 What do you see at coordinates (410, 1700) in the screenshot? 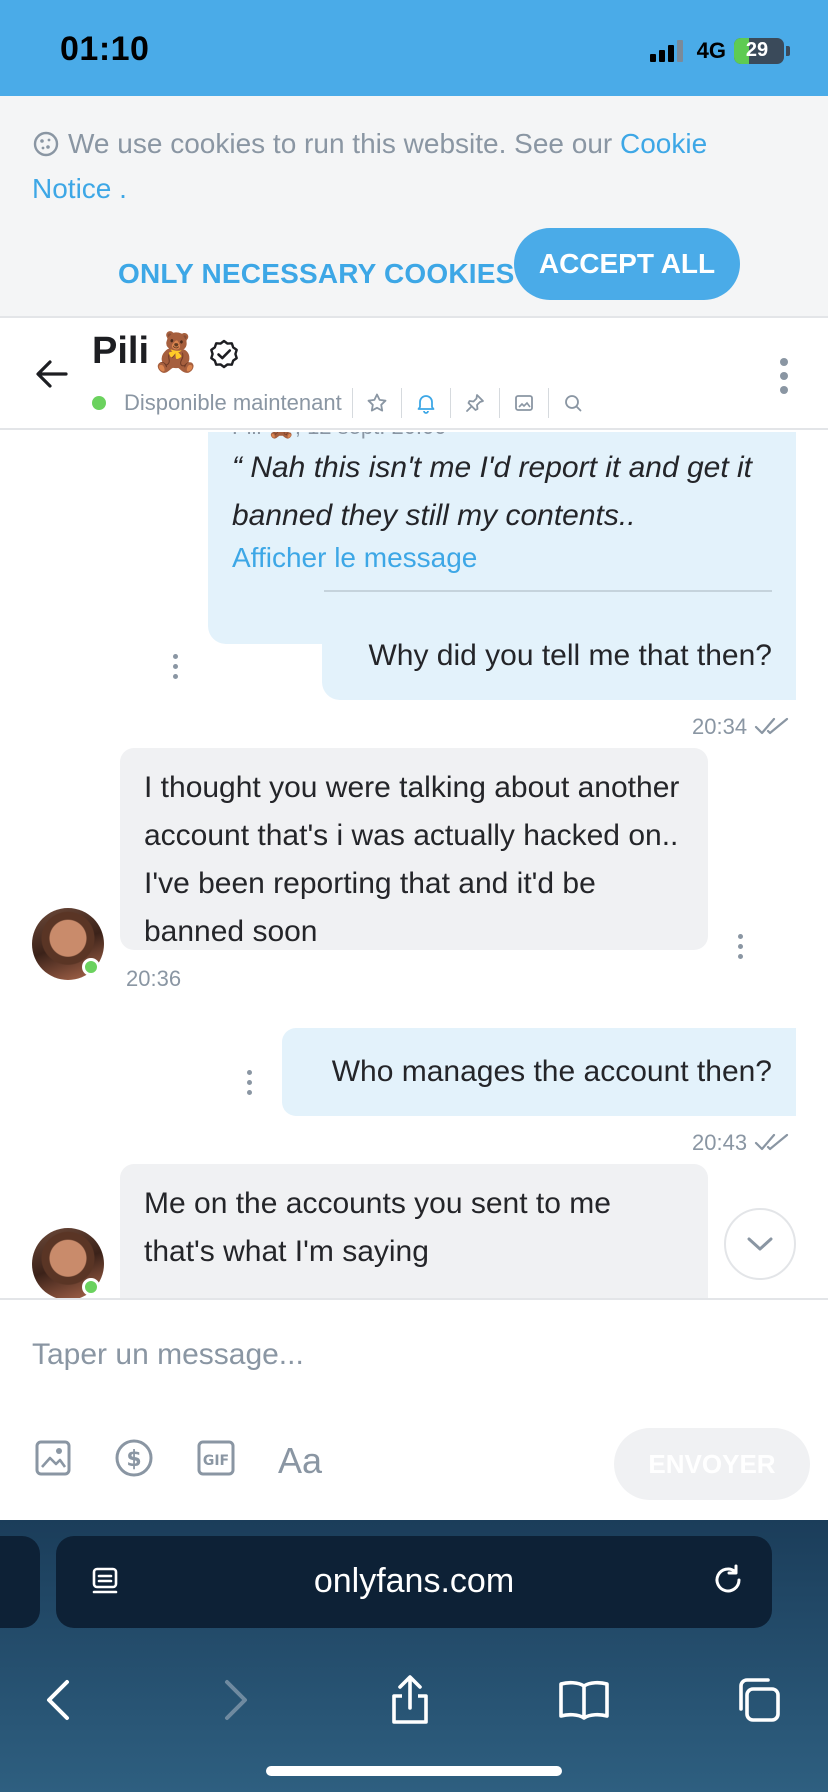
I see `share-icon` at bounding box center [410, 1700].